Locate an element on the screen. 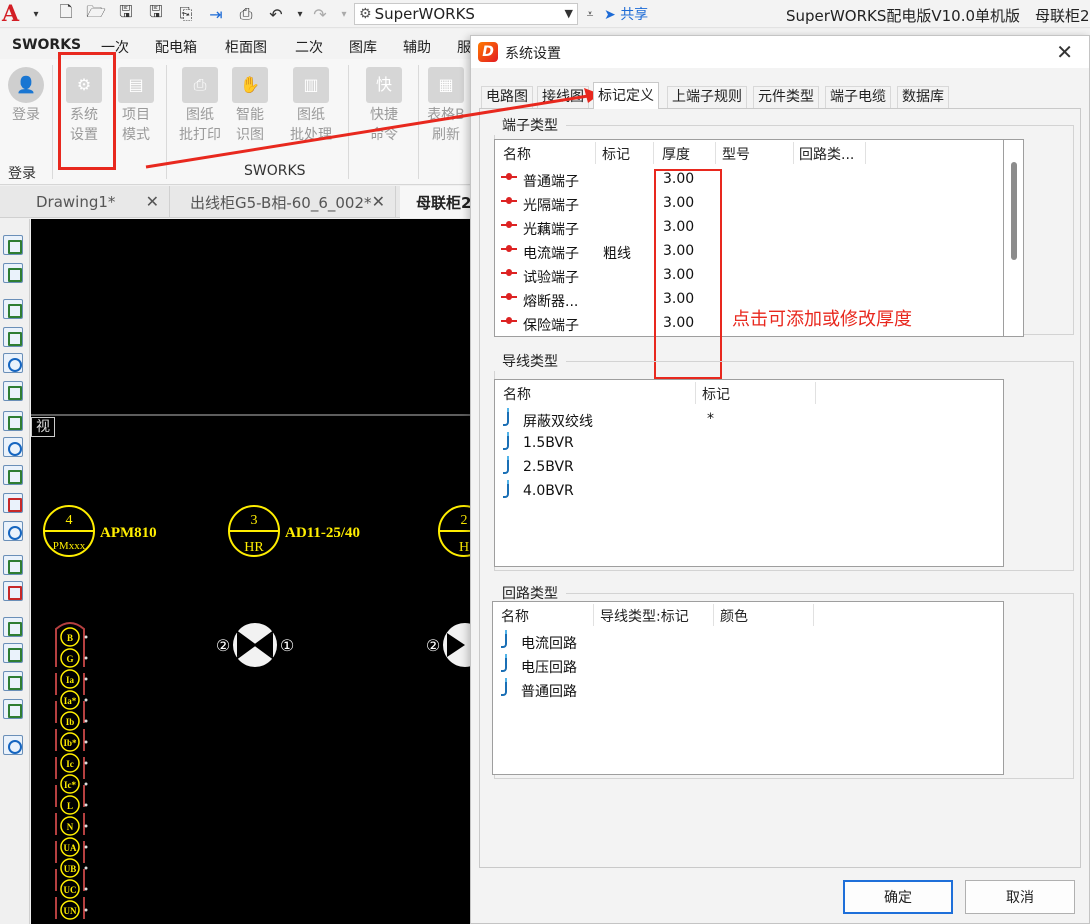 This screenshot has width=1090, height=924. tool-13-icon is located at coordinates (13, 681).